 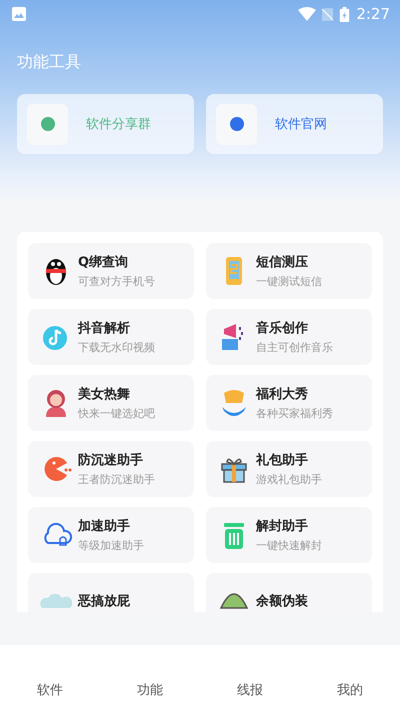 I want to click on tool-subtitle: 自主可创作音乐, so click(x=294, y=347).